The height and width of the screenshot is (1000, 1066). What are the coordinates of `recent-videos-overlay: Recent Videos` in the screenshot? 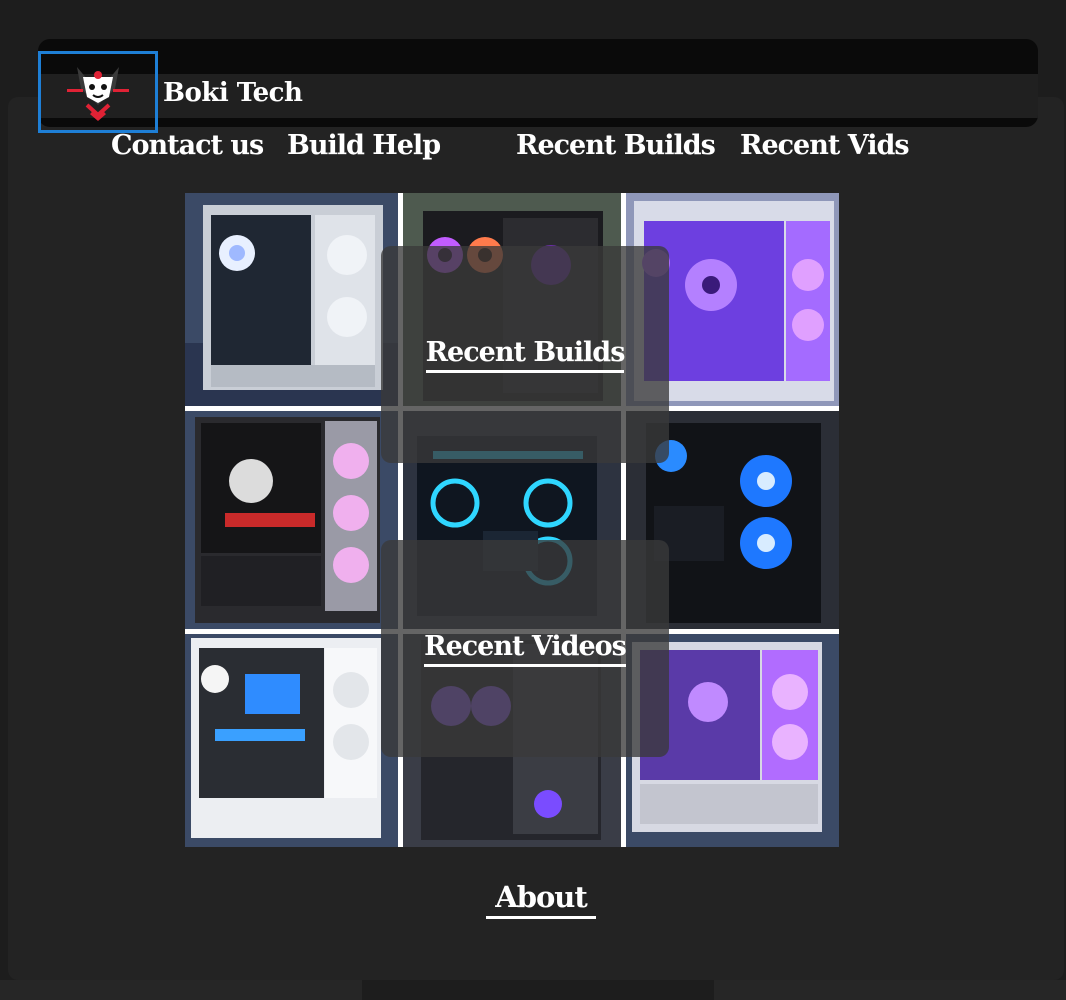 It's located at (525, 648).